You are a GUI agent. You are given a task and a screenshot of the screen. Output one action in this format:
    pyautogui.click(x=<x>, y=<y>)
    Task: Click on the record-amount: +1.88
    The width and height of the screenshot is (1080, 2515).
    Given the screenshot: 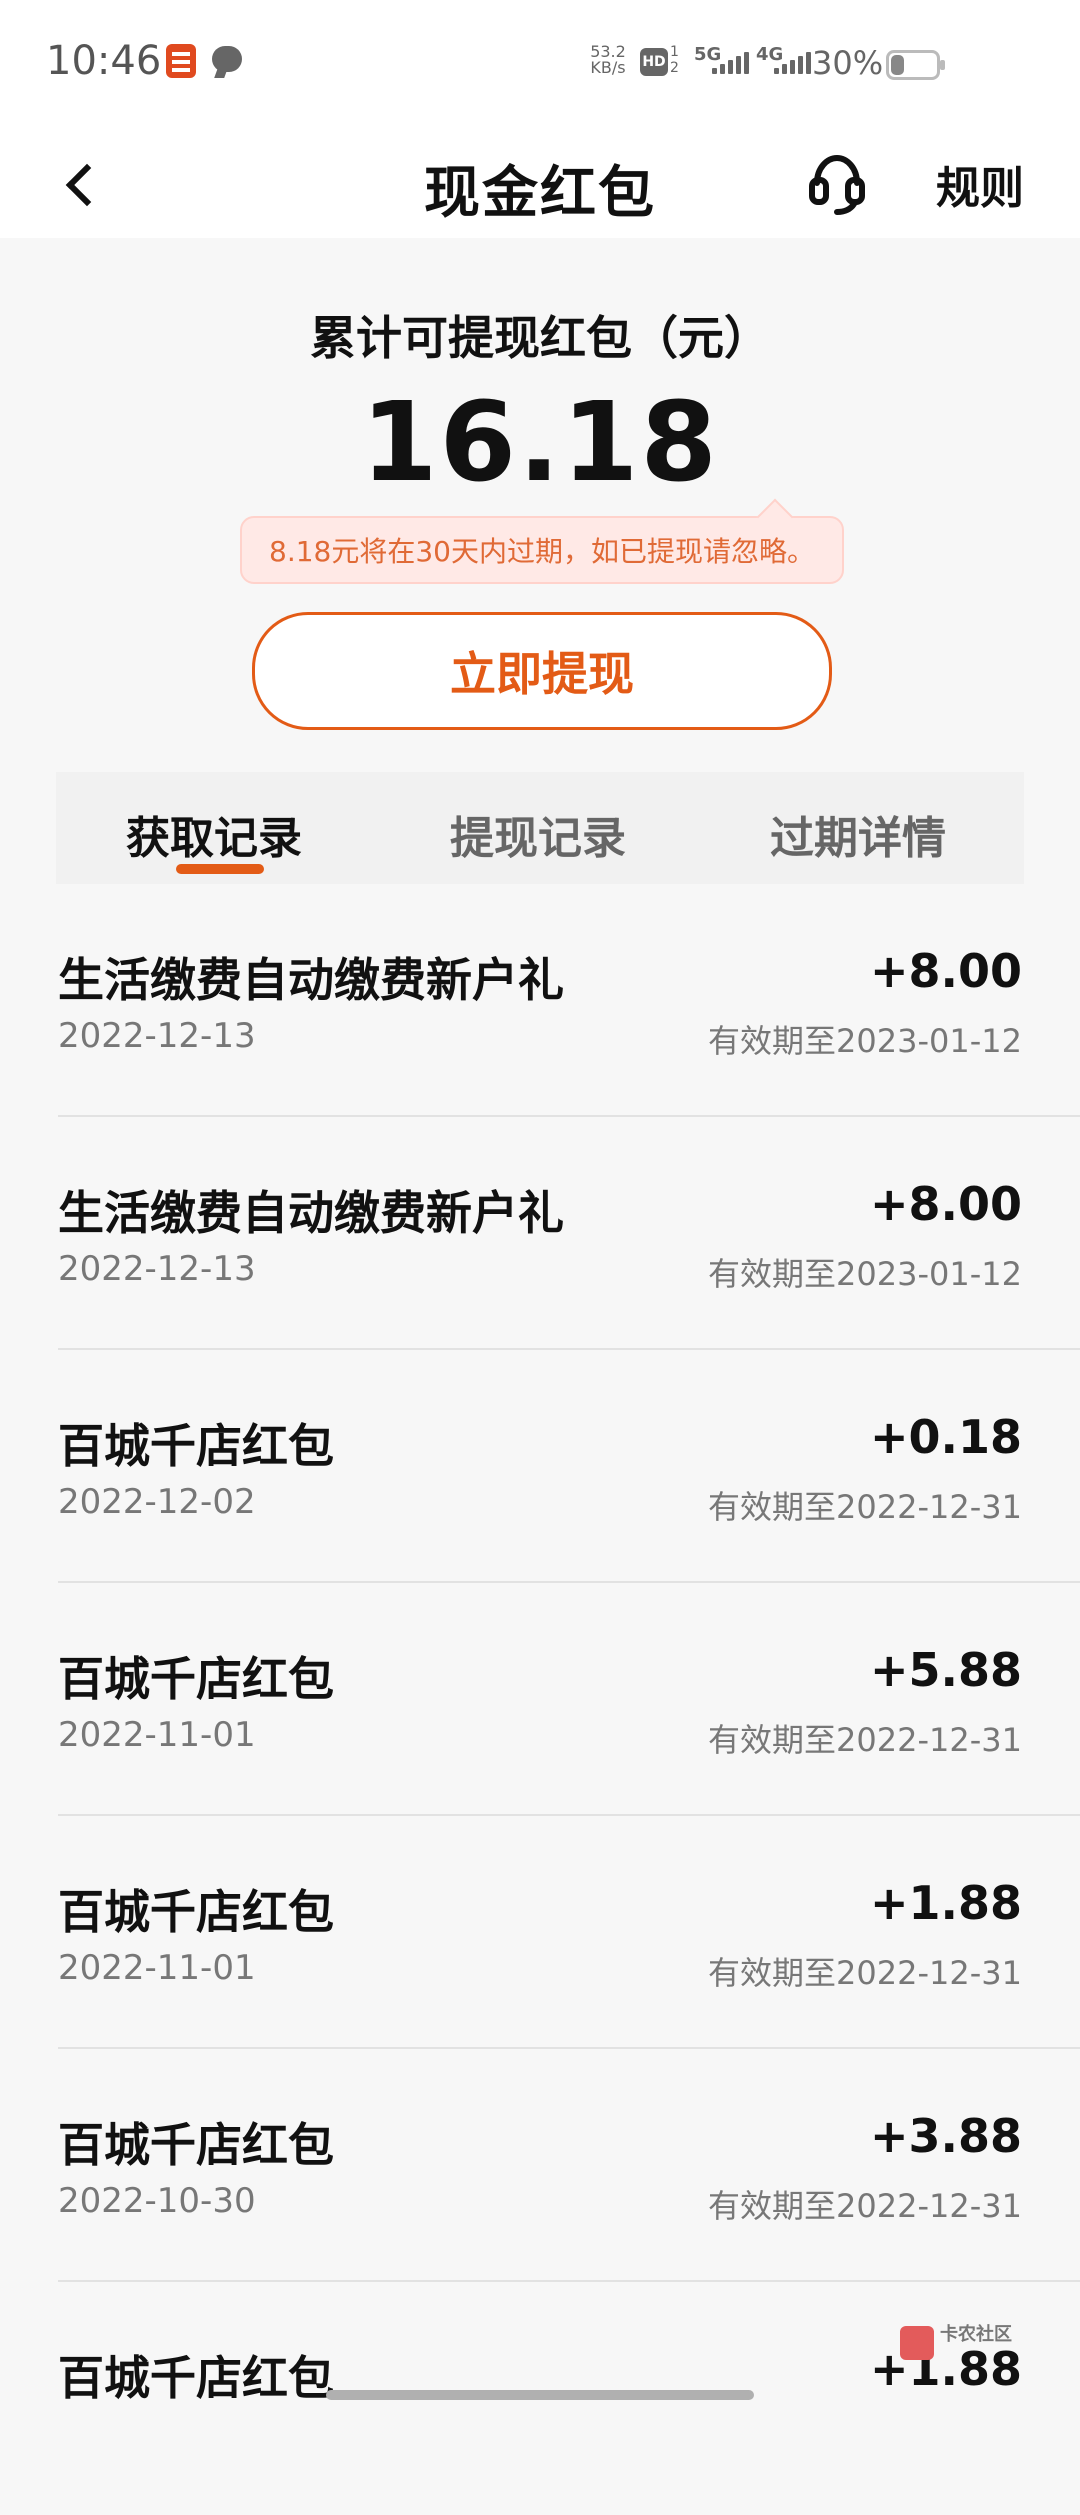 What is the action you would take?
    pyautogui.click(x=945, y=1903)
    